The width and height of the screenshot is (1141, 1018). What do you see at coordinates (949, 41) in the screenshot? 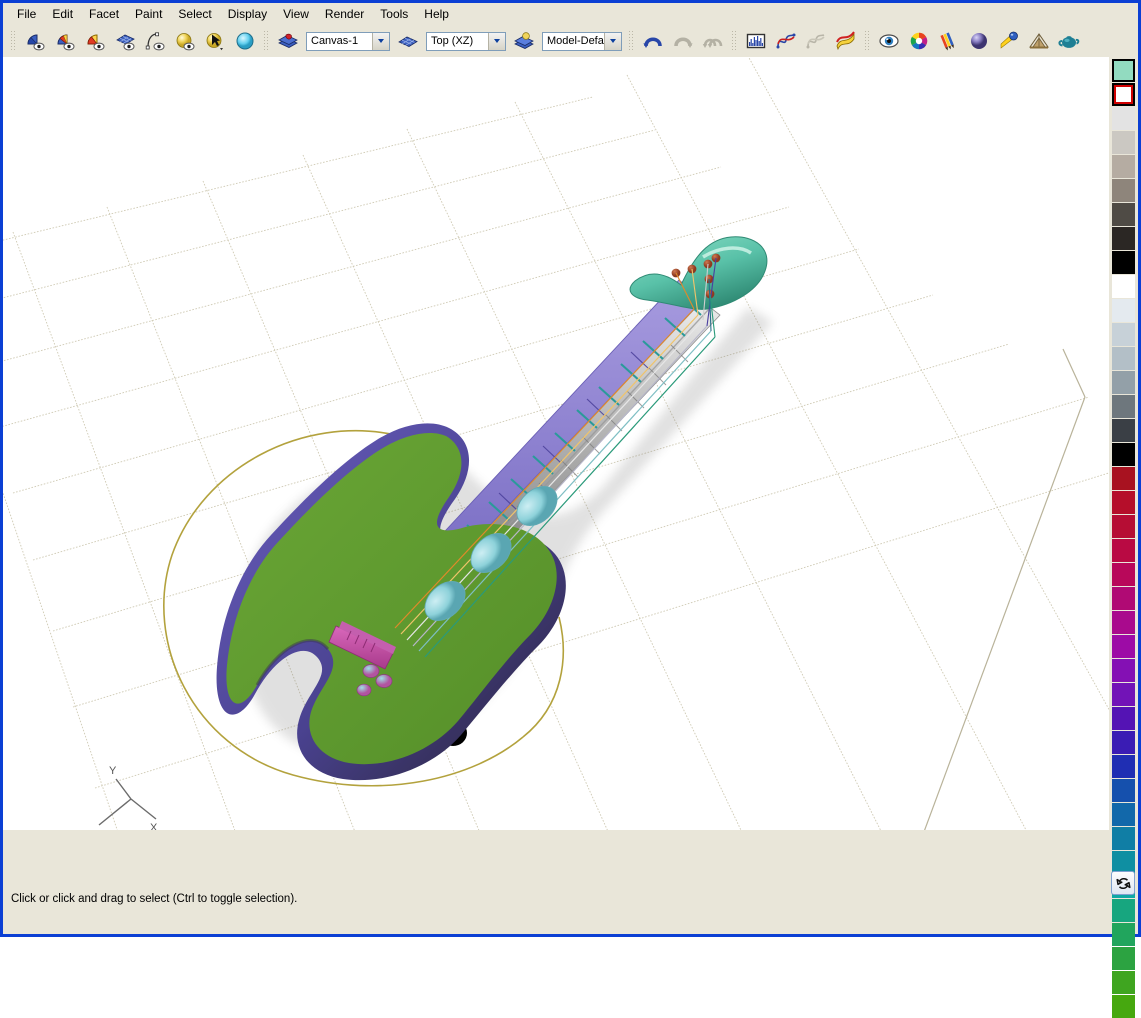
I see `pencils-icon` at bounding box center [949, 41].